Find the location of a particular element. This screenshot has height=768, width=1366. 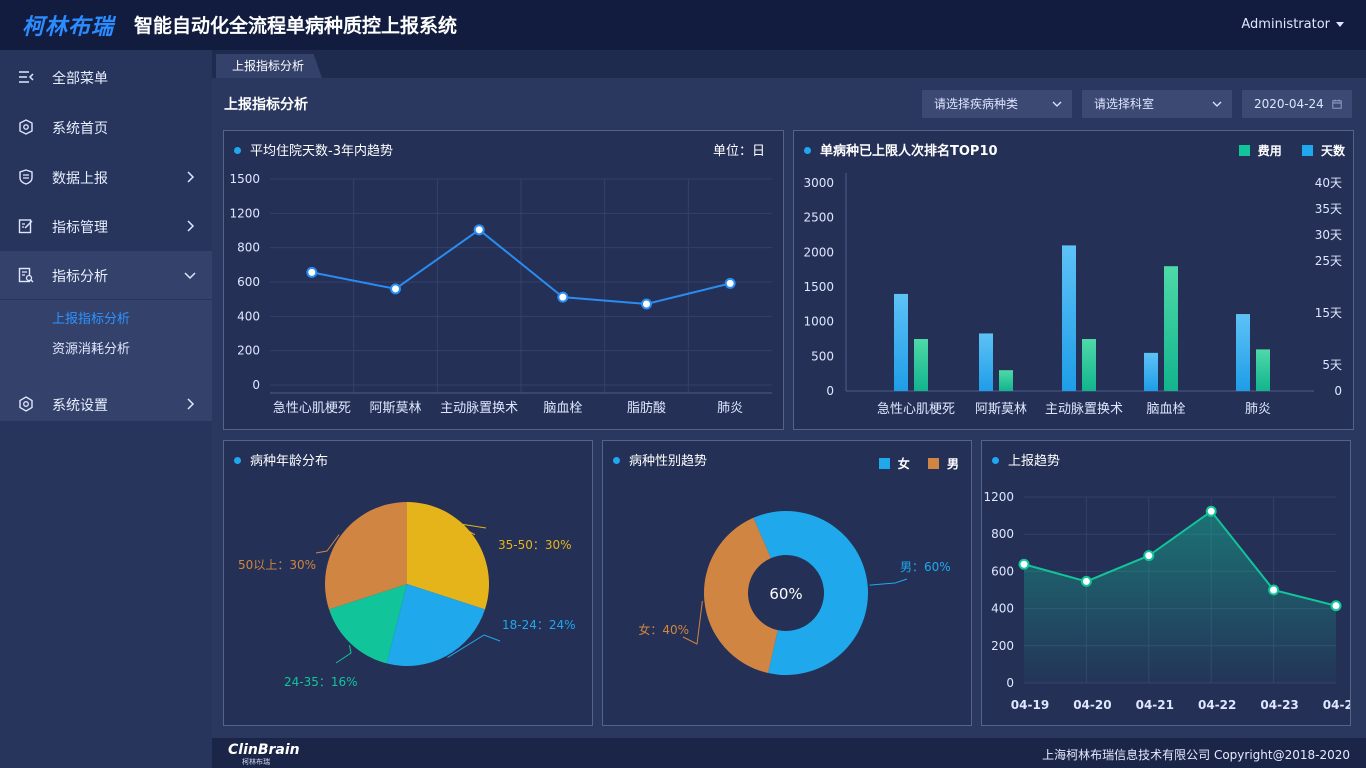

page-title: 上报指标分析 is located at coordinates (266, 105).